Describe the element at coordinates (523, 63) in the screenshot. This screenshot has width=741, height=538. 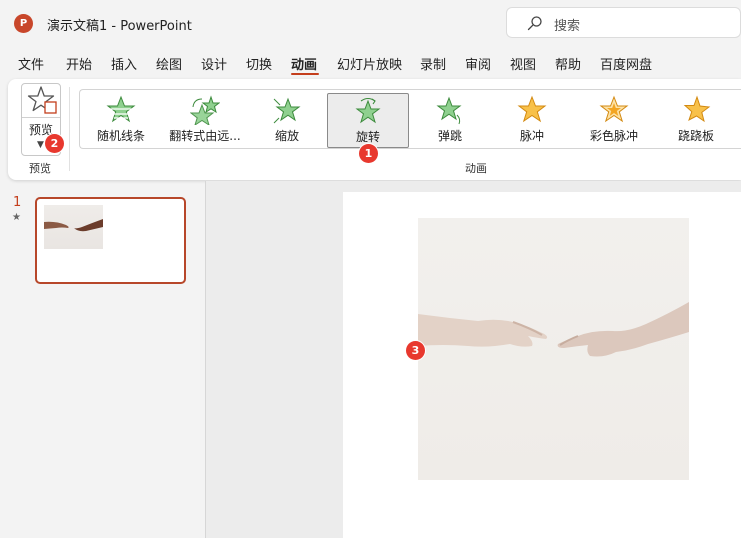
I see `tab-view: 视图` at that location.